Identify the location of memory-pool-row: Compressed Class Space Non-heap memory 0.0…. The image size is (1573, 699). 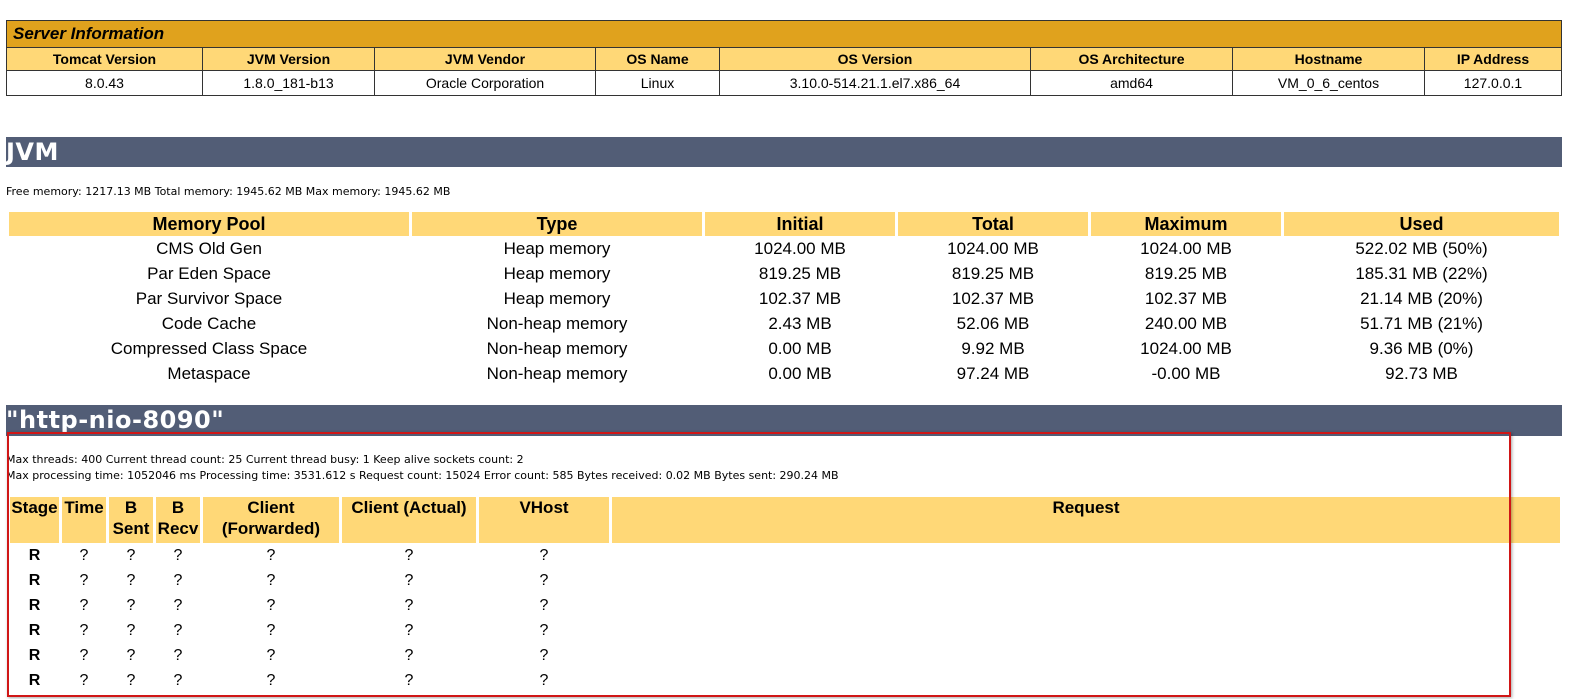
(784, 348).